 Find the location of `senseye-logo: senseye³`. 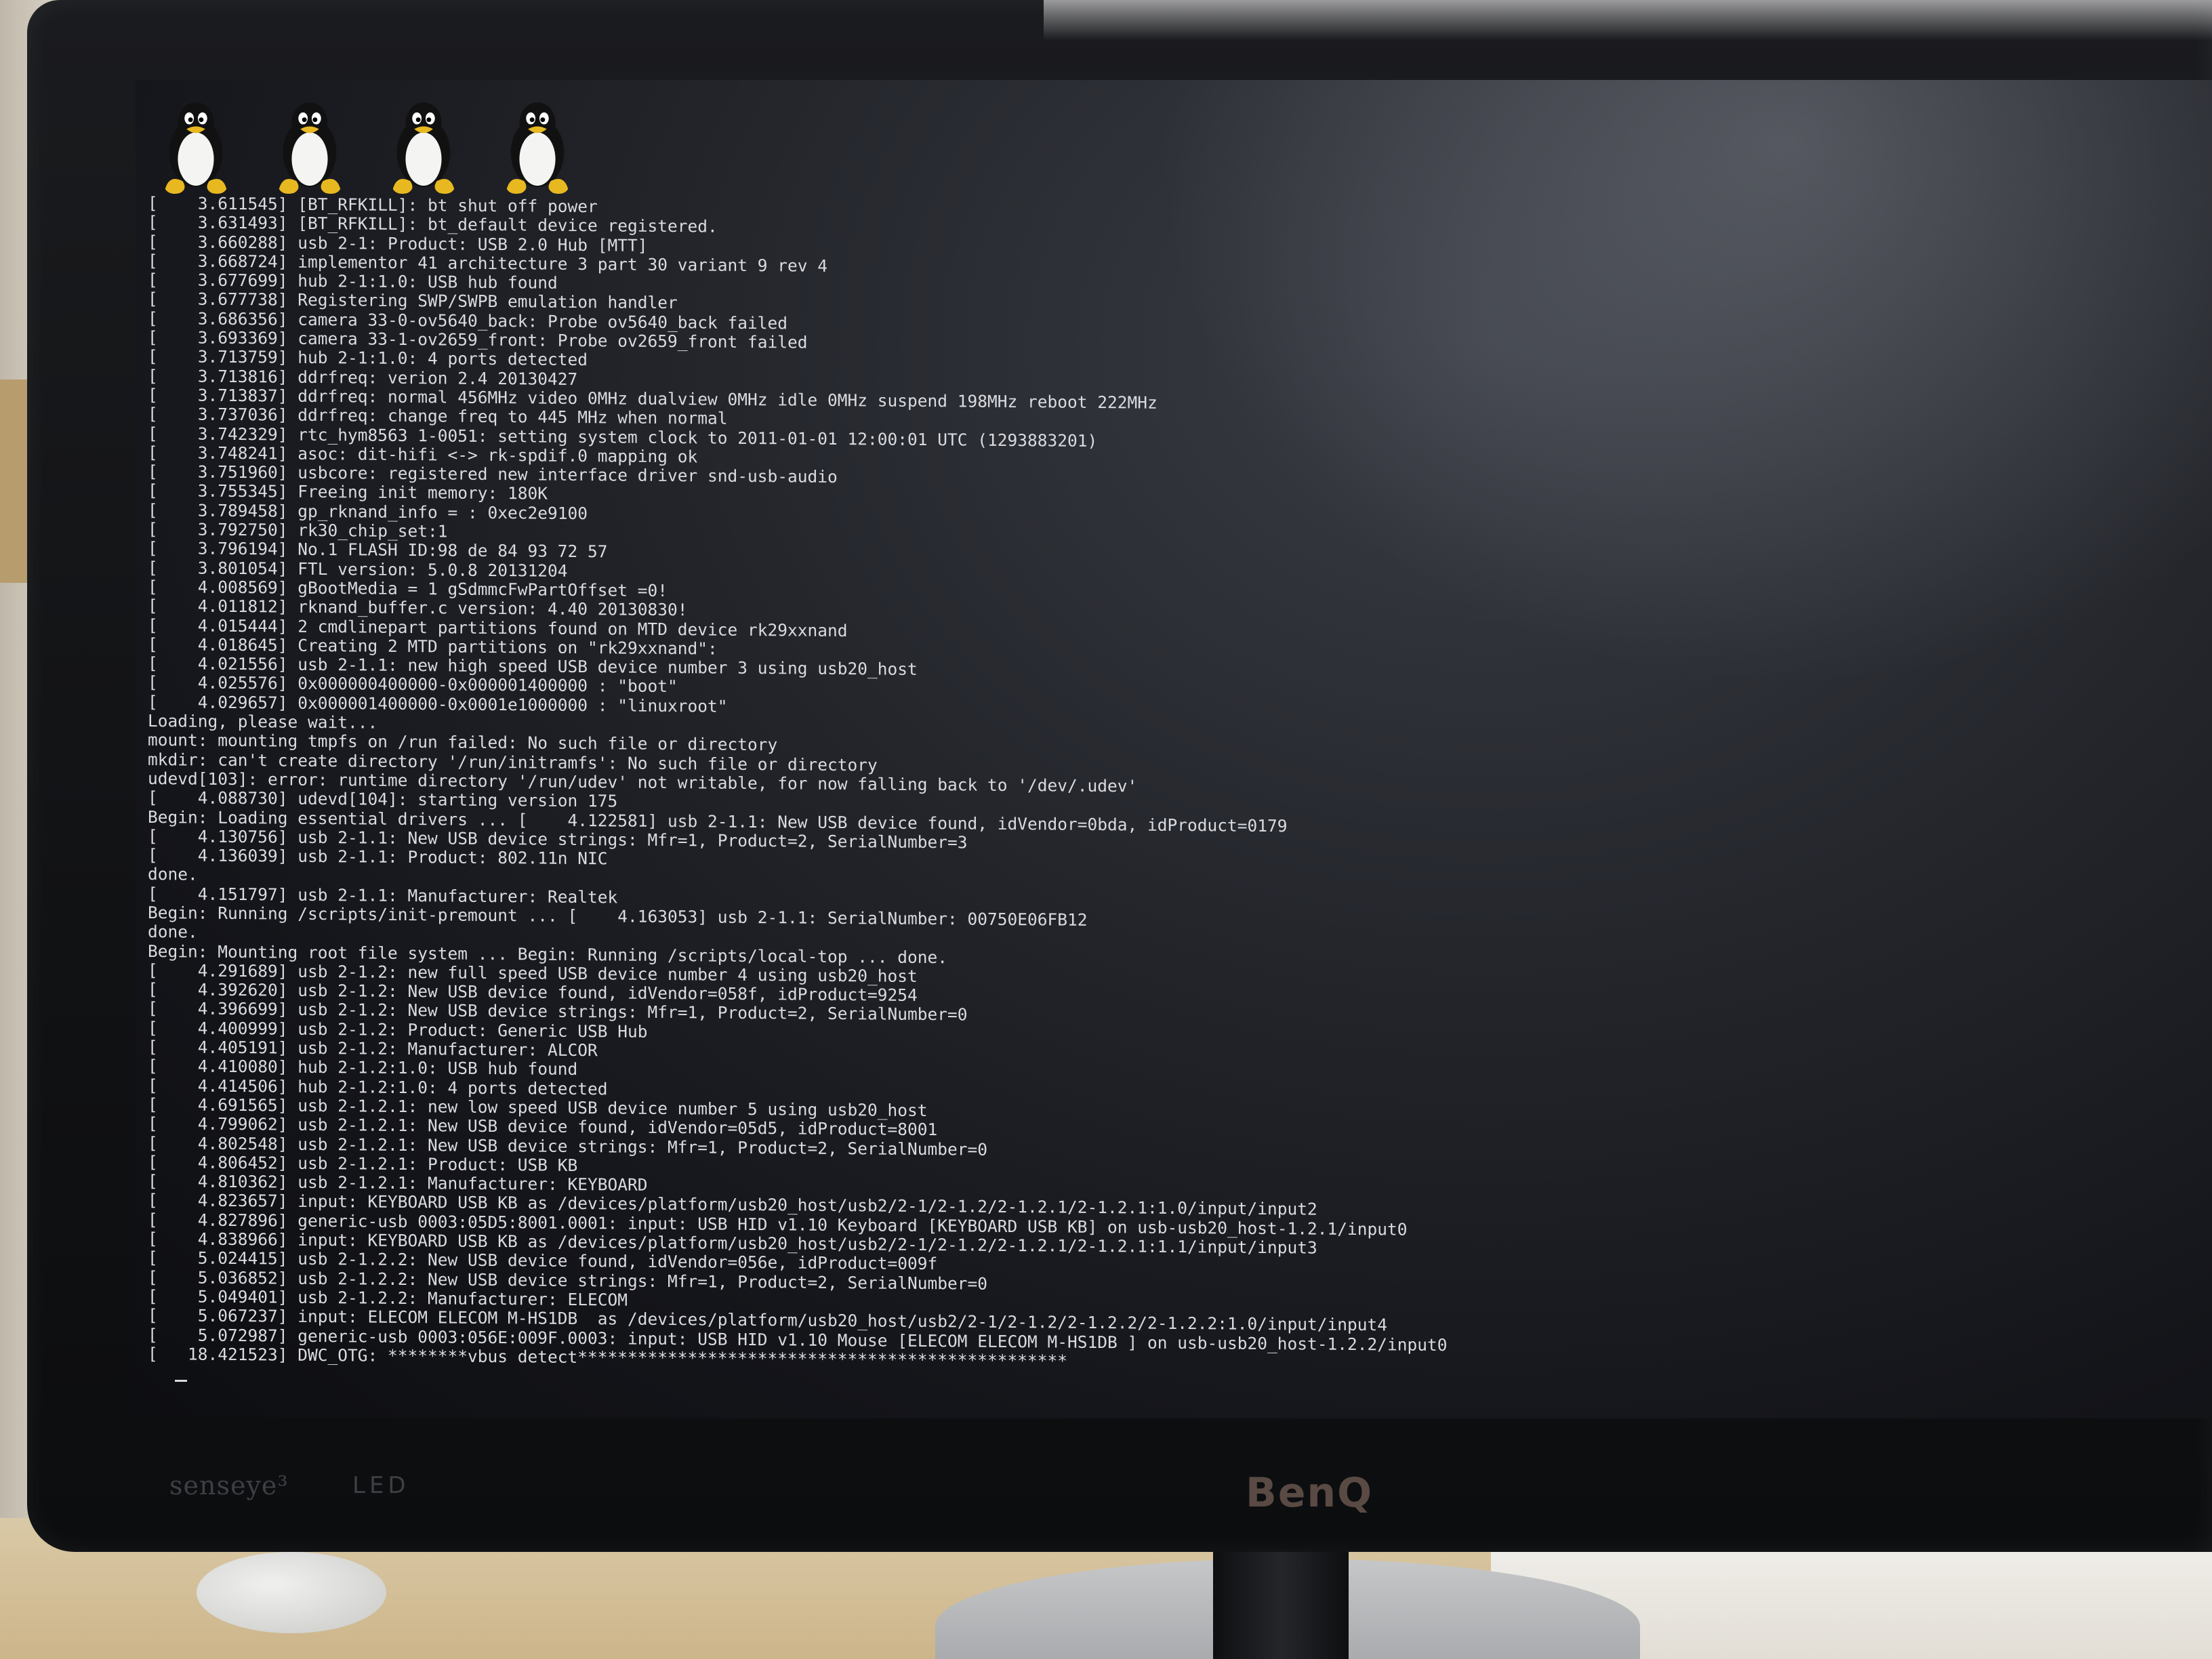

senseye-logo: senseye³ is located at coordinates (229, 1485).